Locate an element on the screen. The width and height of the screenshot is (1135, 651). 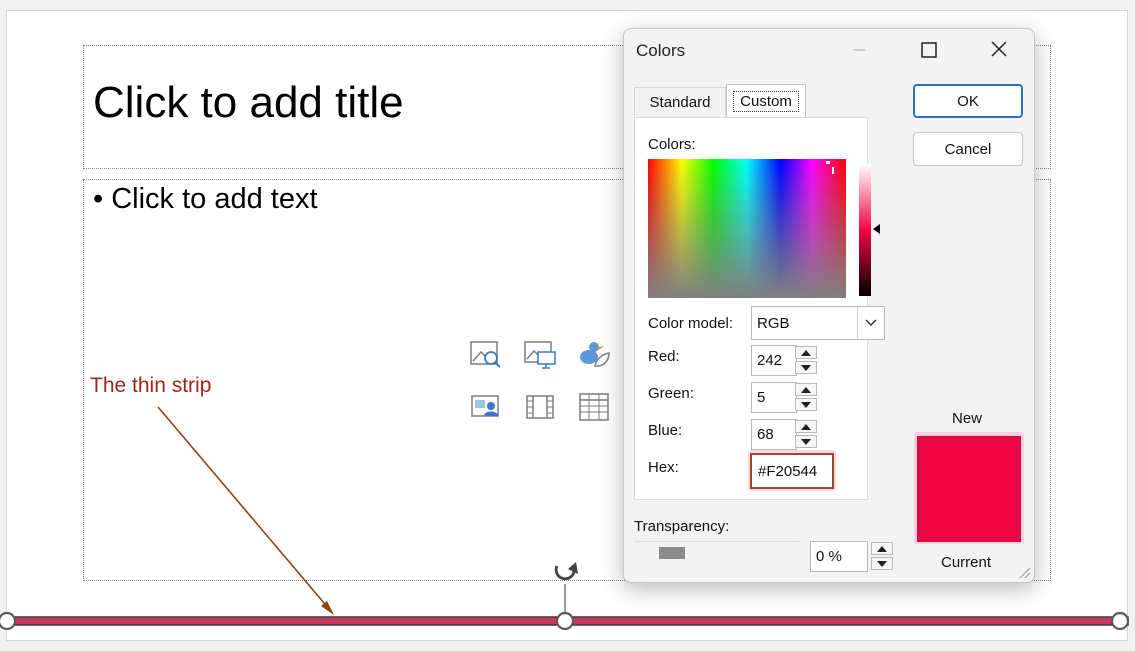
transparency-input: 0 % is located at coordinates (839, 556).